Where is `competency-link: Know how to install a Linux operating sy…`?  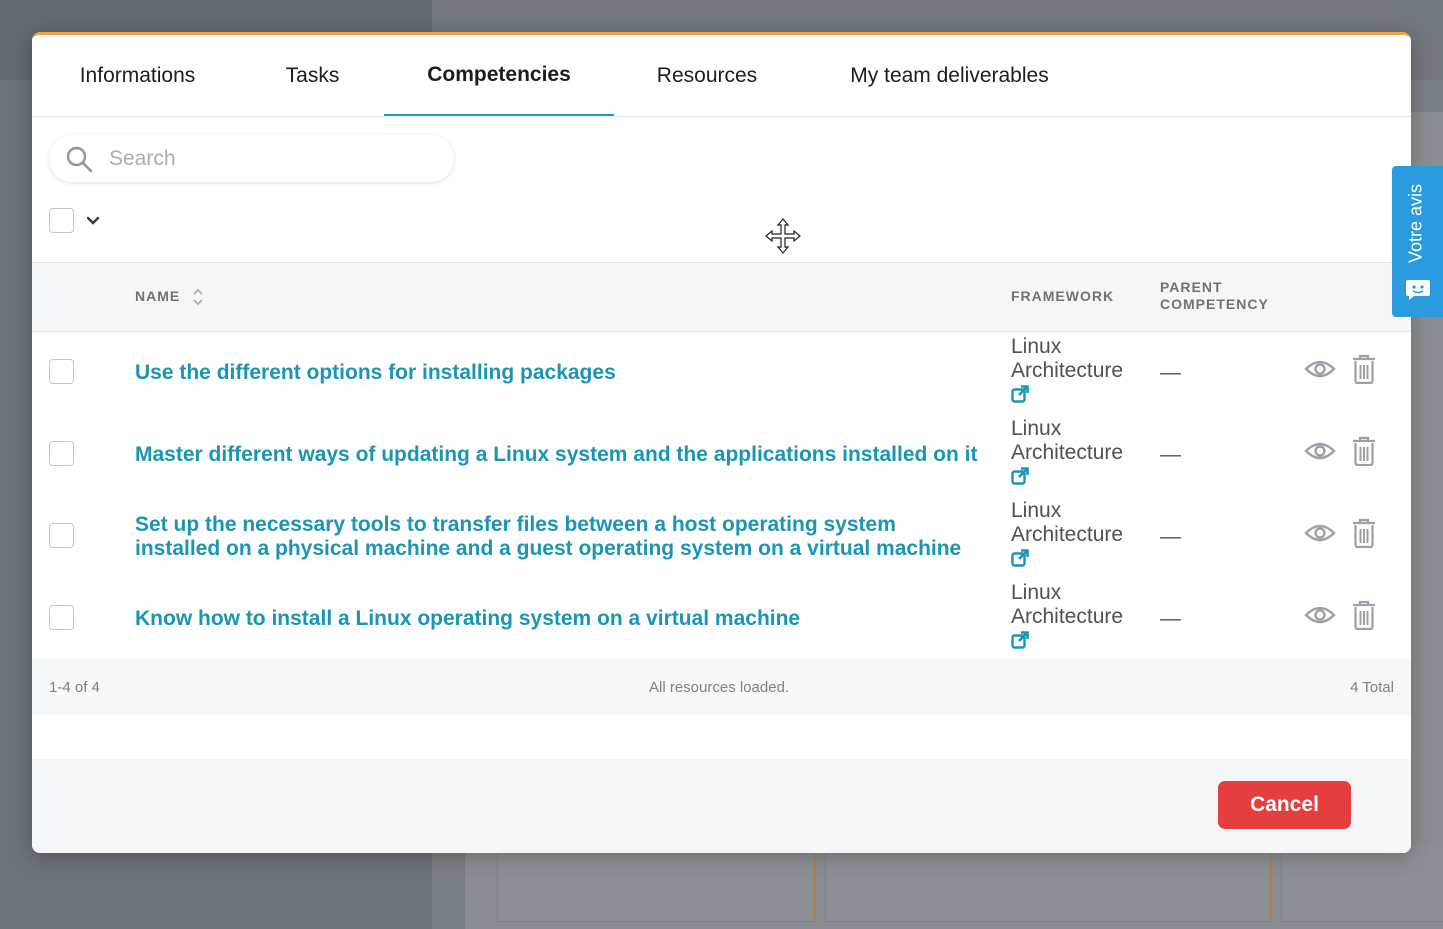
competency-link: Know how to install a Linux operating sy… is located at coordinates (560, 619).